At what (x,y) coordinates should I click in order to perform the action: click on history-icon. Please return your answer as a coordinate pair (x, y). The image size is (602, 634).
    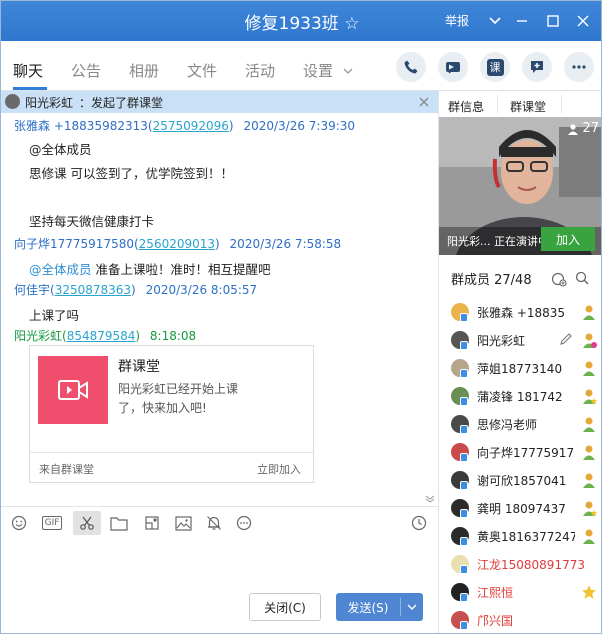
    Looking at the image, I should click on (419, 523).